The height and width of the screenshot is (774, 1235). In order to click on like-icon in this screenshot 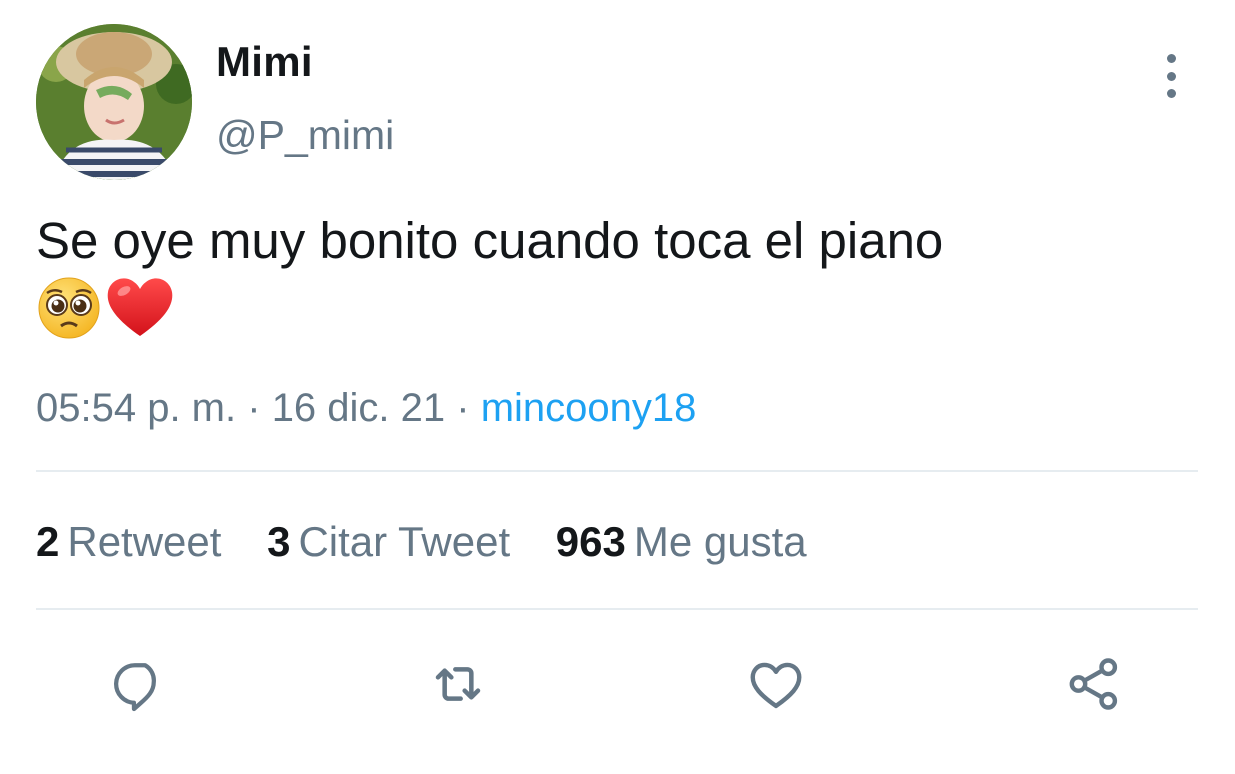, I will do `click(776, 685)`.